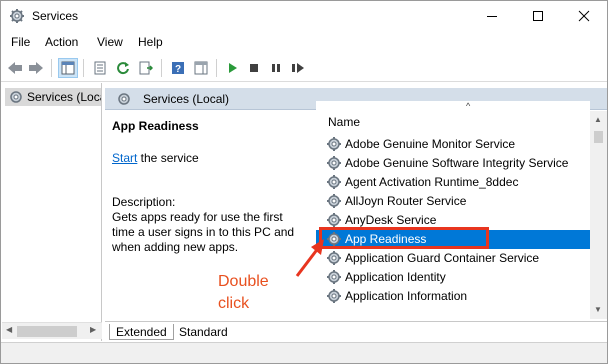 The width and height of the screenshot is (608, 364). I want to click on description-label: Description:, so click(144, 202).